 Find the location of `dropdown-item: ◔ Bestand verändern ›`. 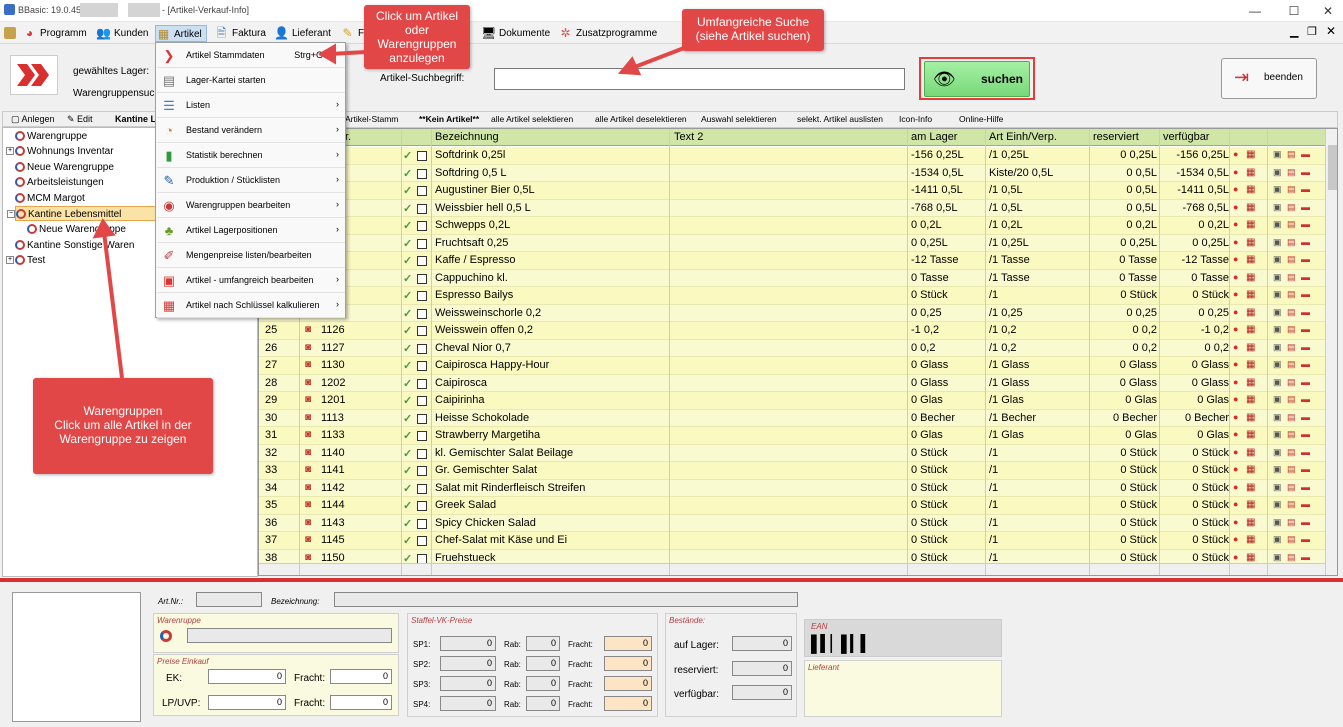

dropdown-item: ◔ Bestand verändern › is located at coordinates (251, 131).